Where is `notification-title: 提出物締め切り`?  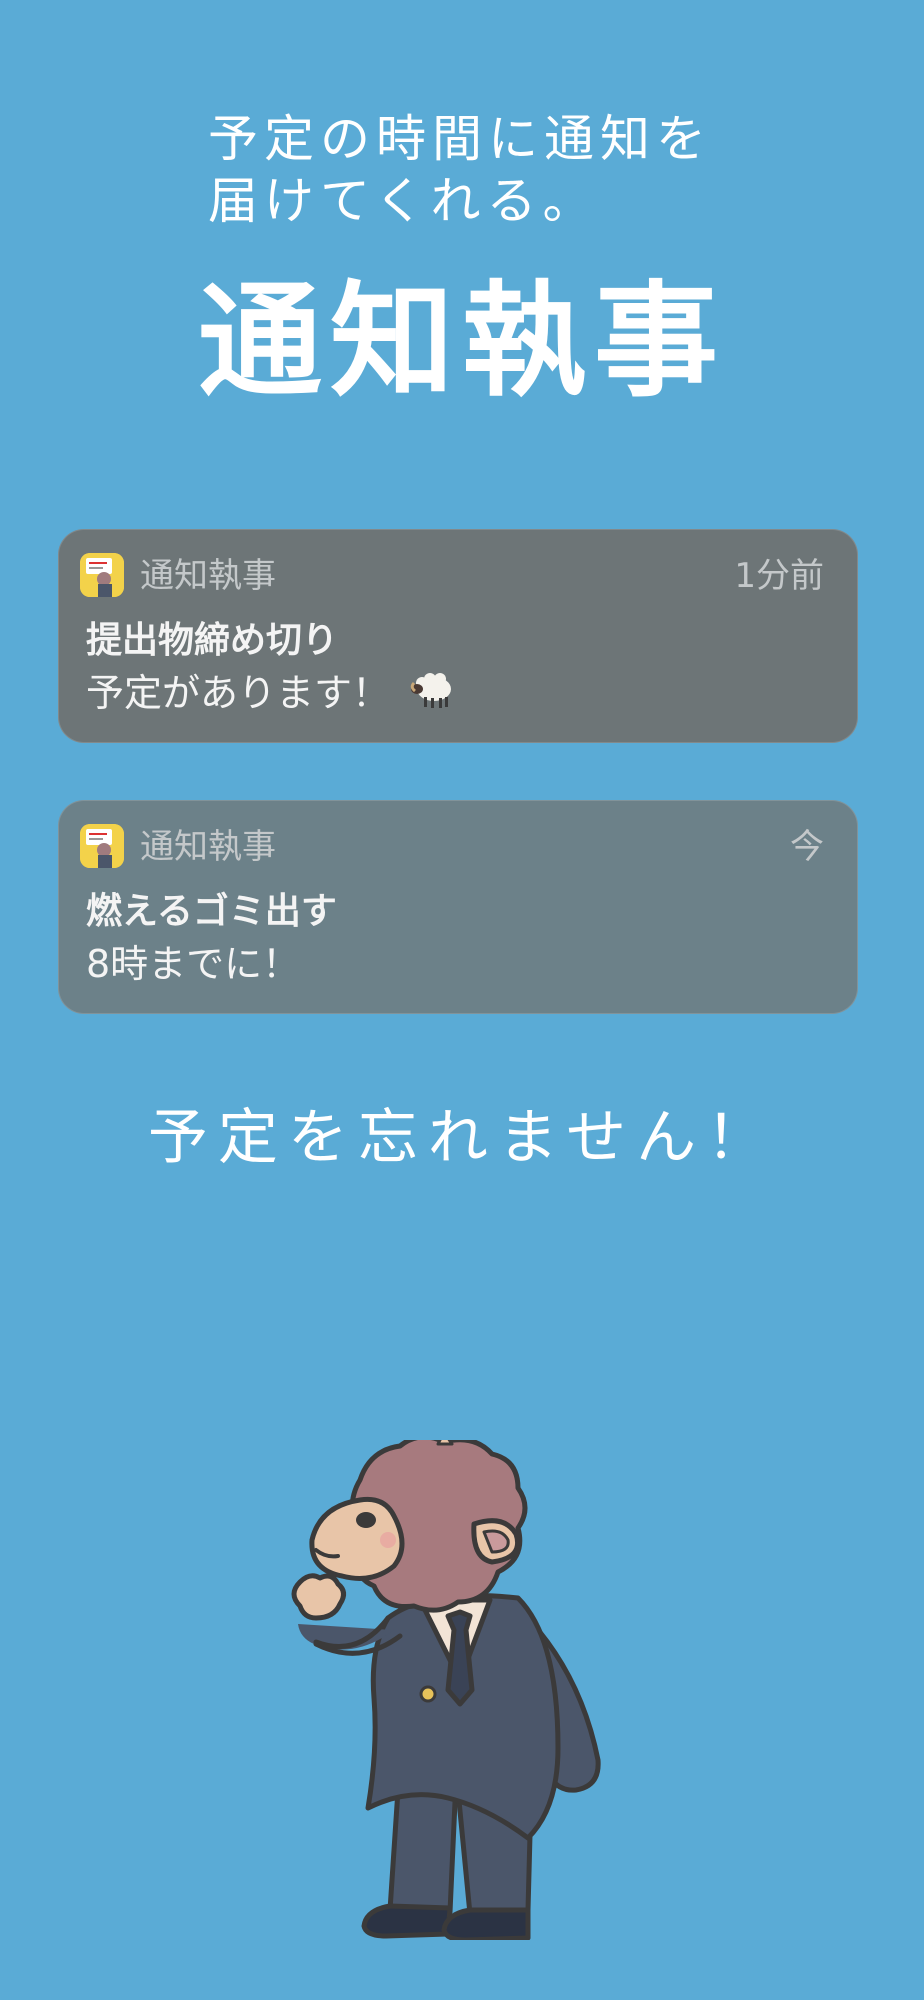
notification-title: 提出物締め切り is located at coordinates (212, 640).